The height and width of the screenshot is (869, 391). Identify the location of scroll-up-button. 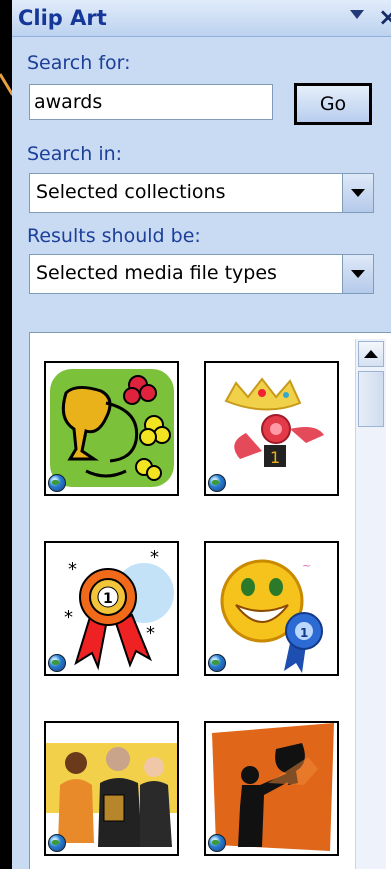
(371, 354).